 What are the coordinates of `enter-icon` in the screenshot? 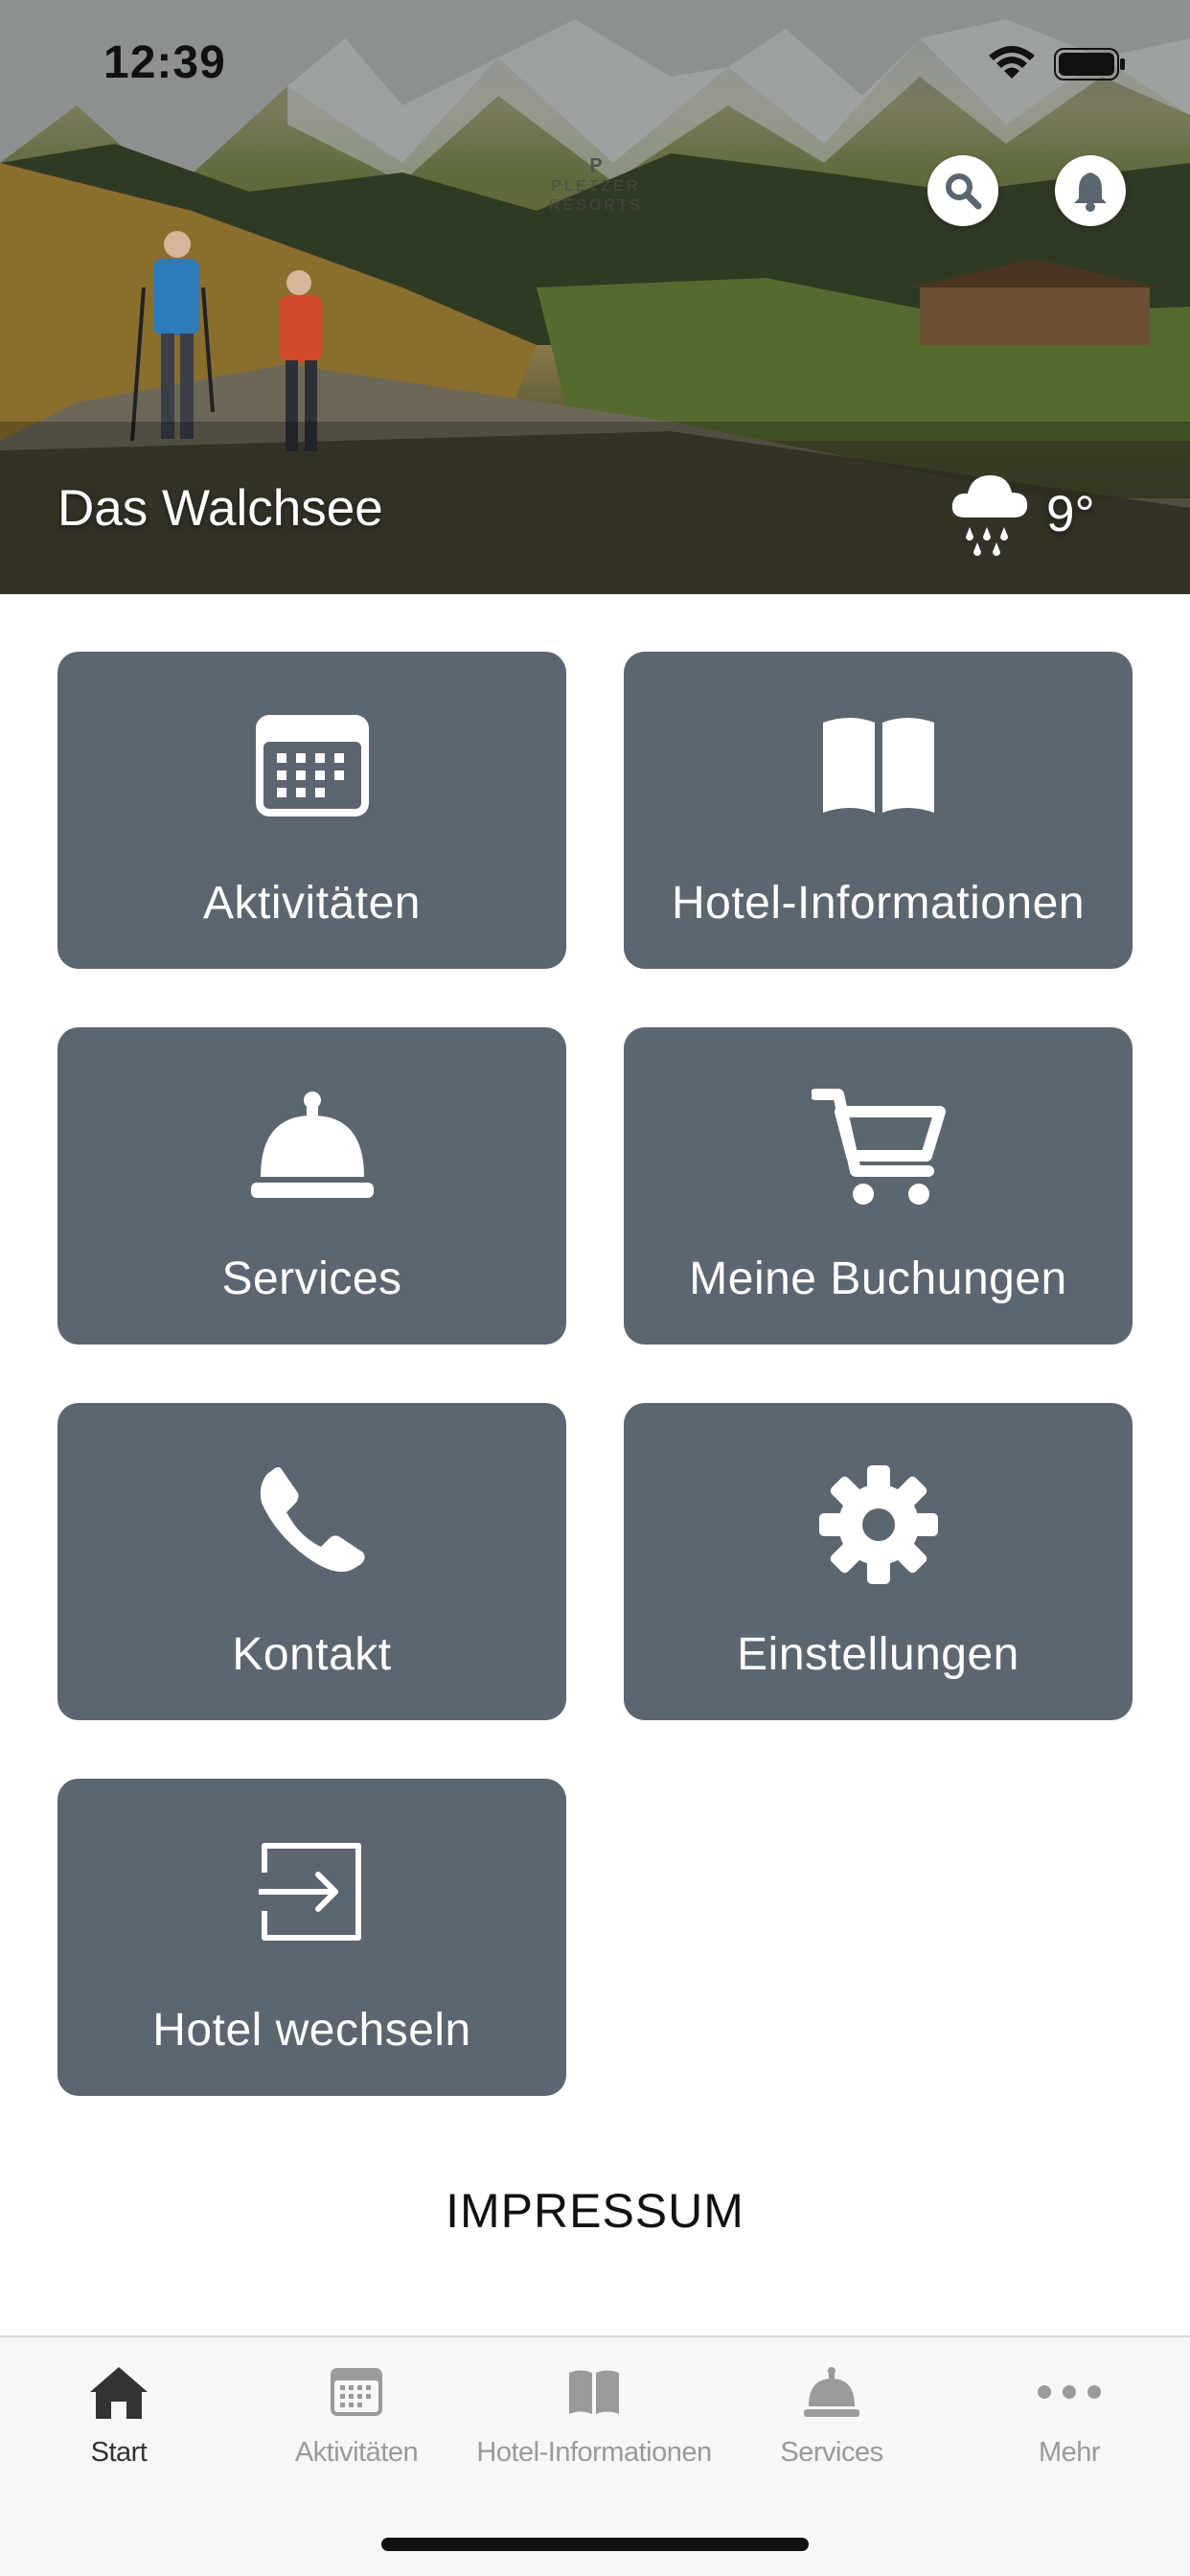 It's located at (310, 1892).